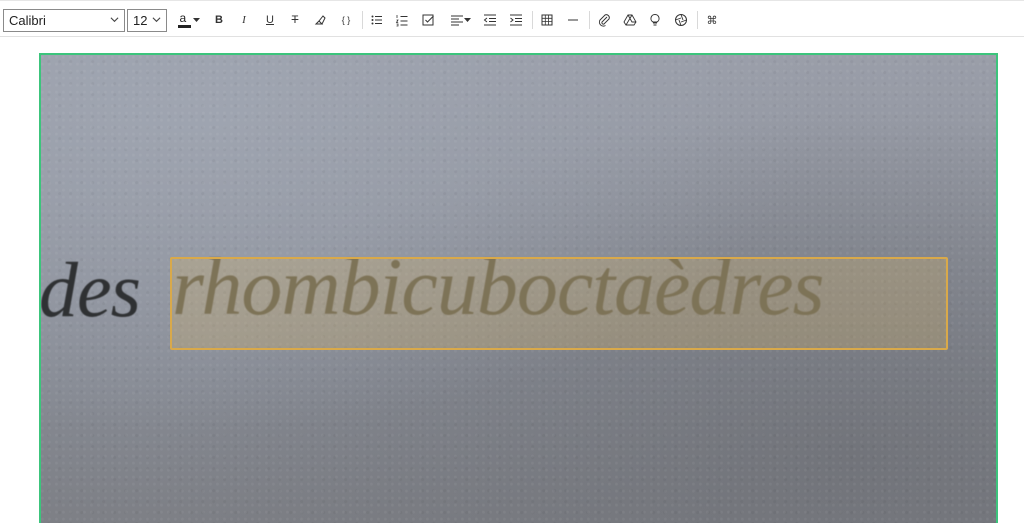 This screenshot has height=523, width=1024. I want to click on code-icon: { }, so click(346, 20).